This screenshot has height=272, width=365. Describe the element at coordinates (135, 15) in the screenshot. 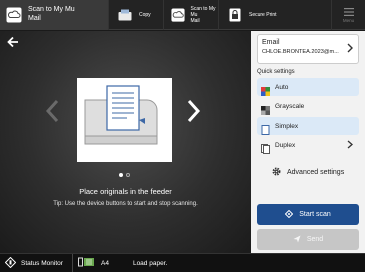

I see `tab-copy: Copy` at that location.